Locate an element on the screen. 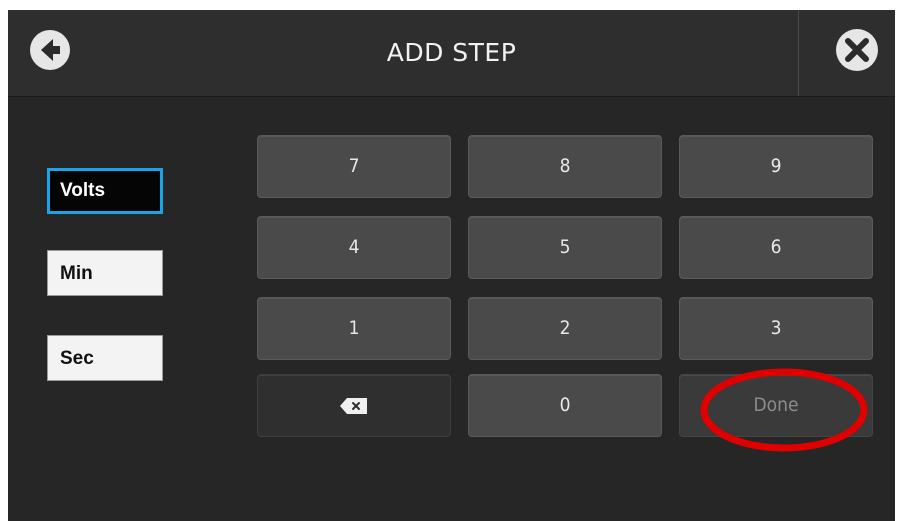  close-button is located at coordinates (857, 50).